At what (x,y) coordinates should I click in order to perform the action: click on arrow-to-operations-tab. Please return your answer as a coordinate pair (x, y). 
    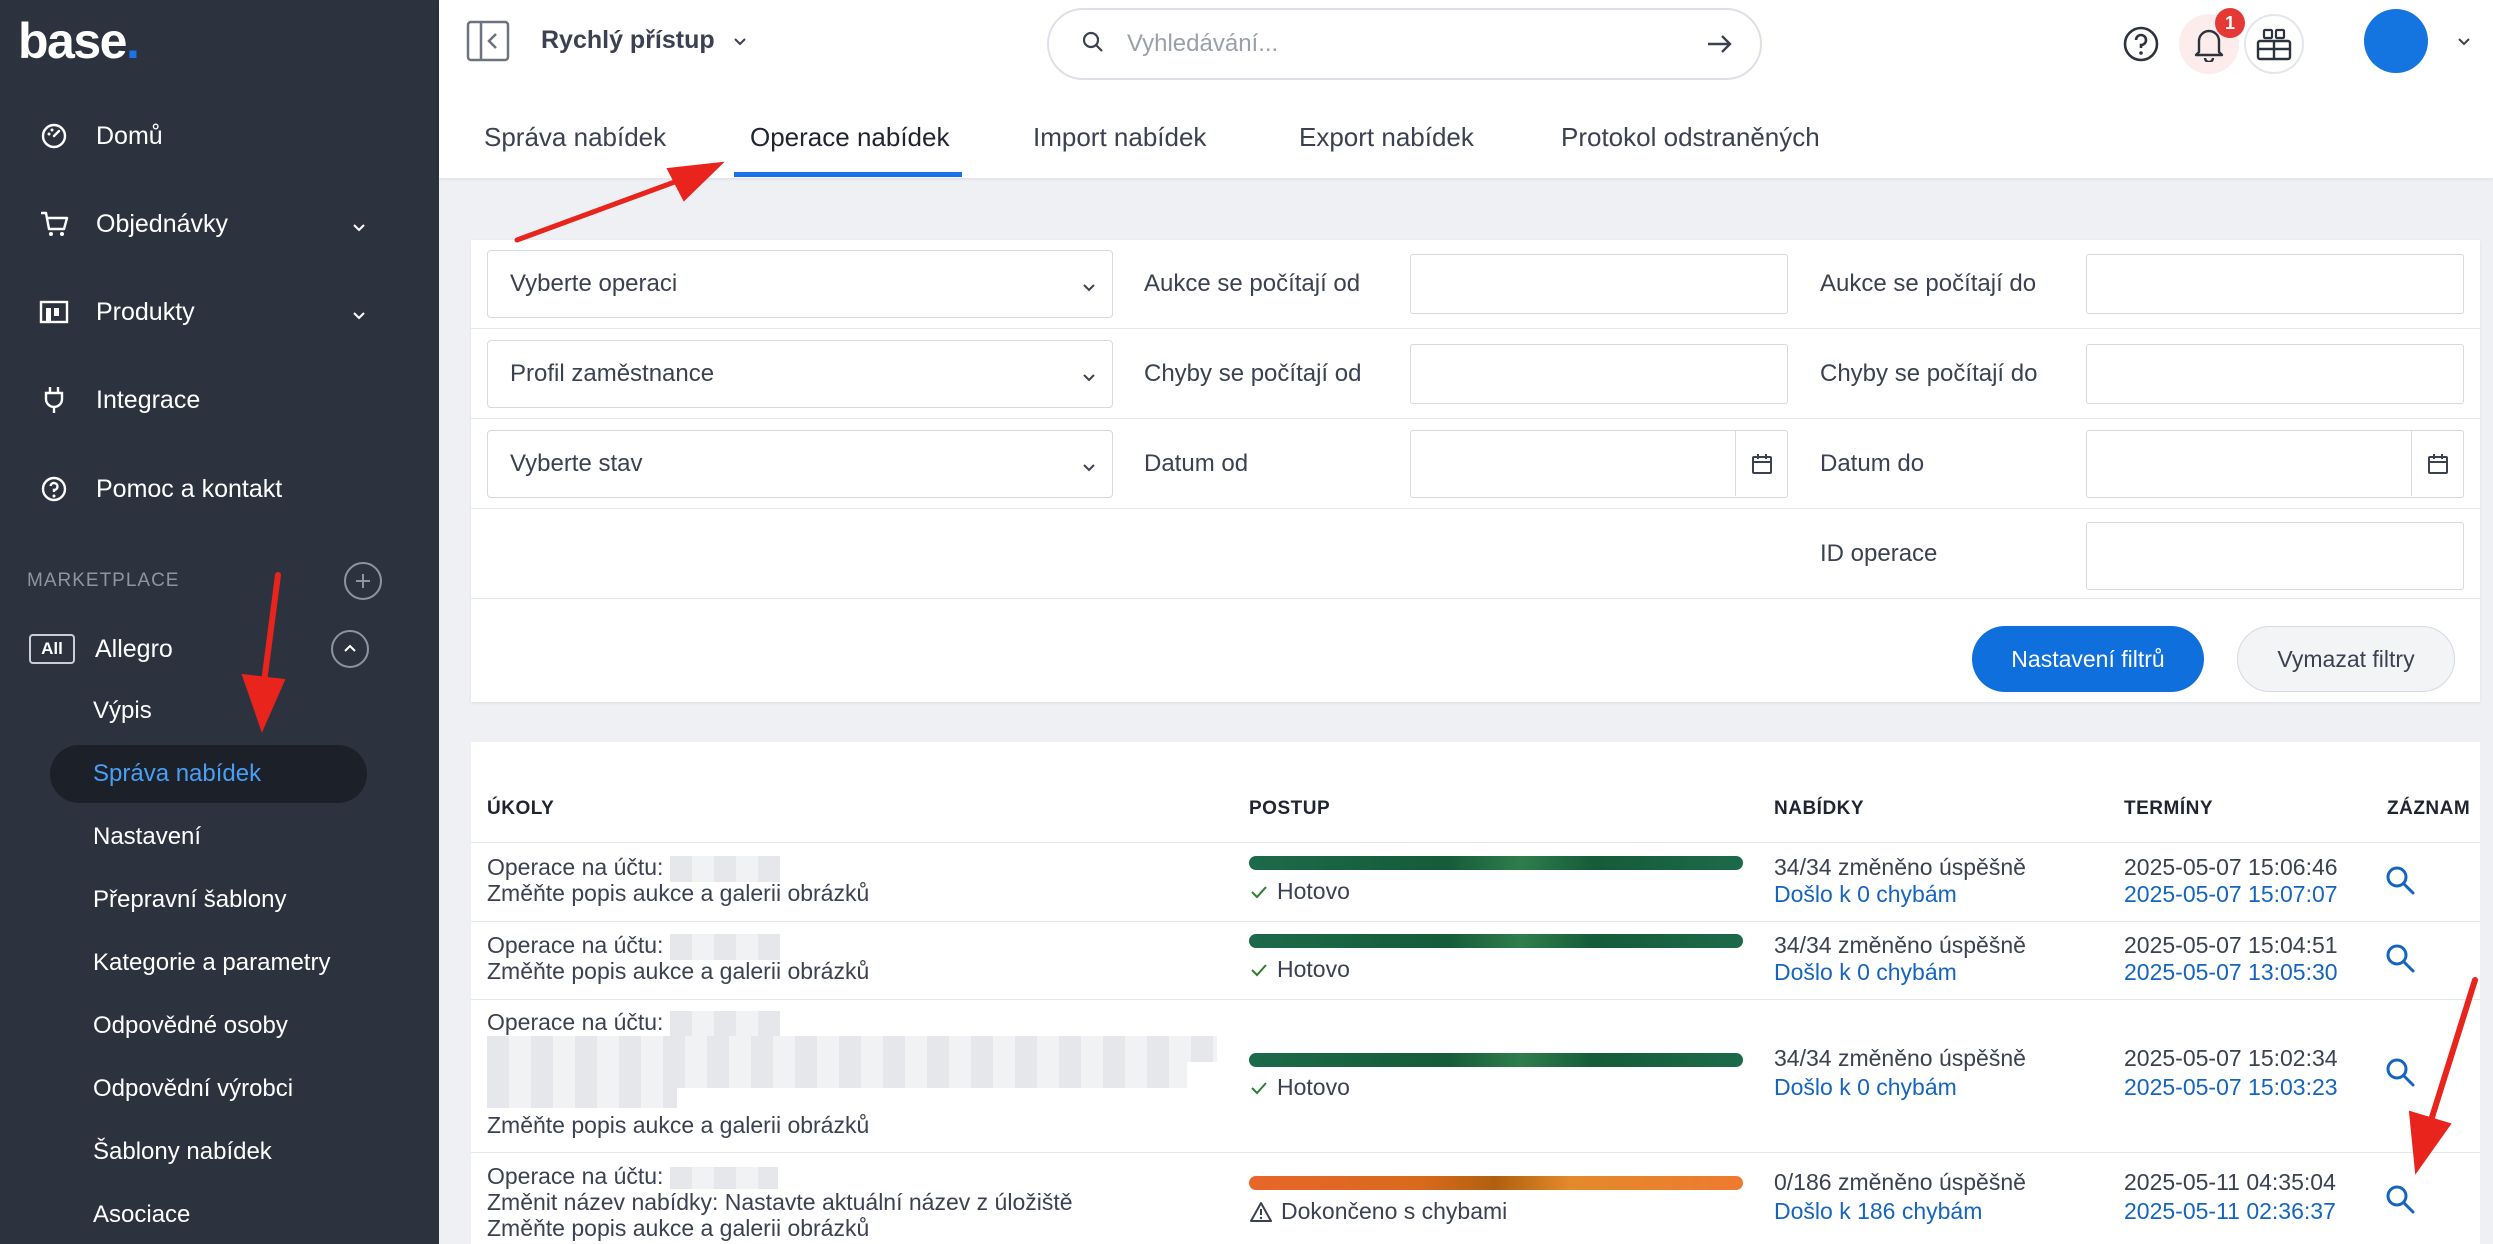
    Looking at the image, I should click on (598, 210).